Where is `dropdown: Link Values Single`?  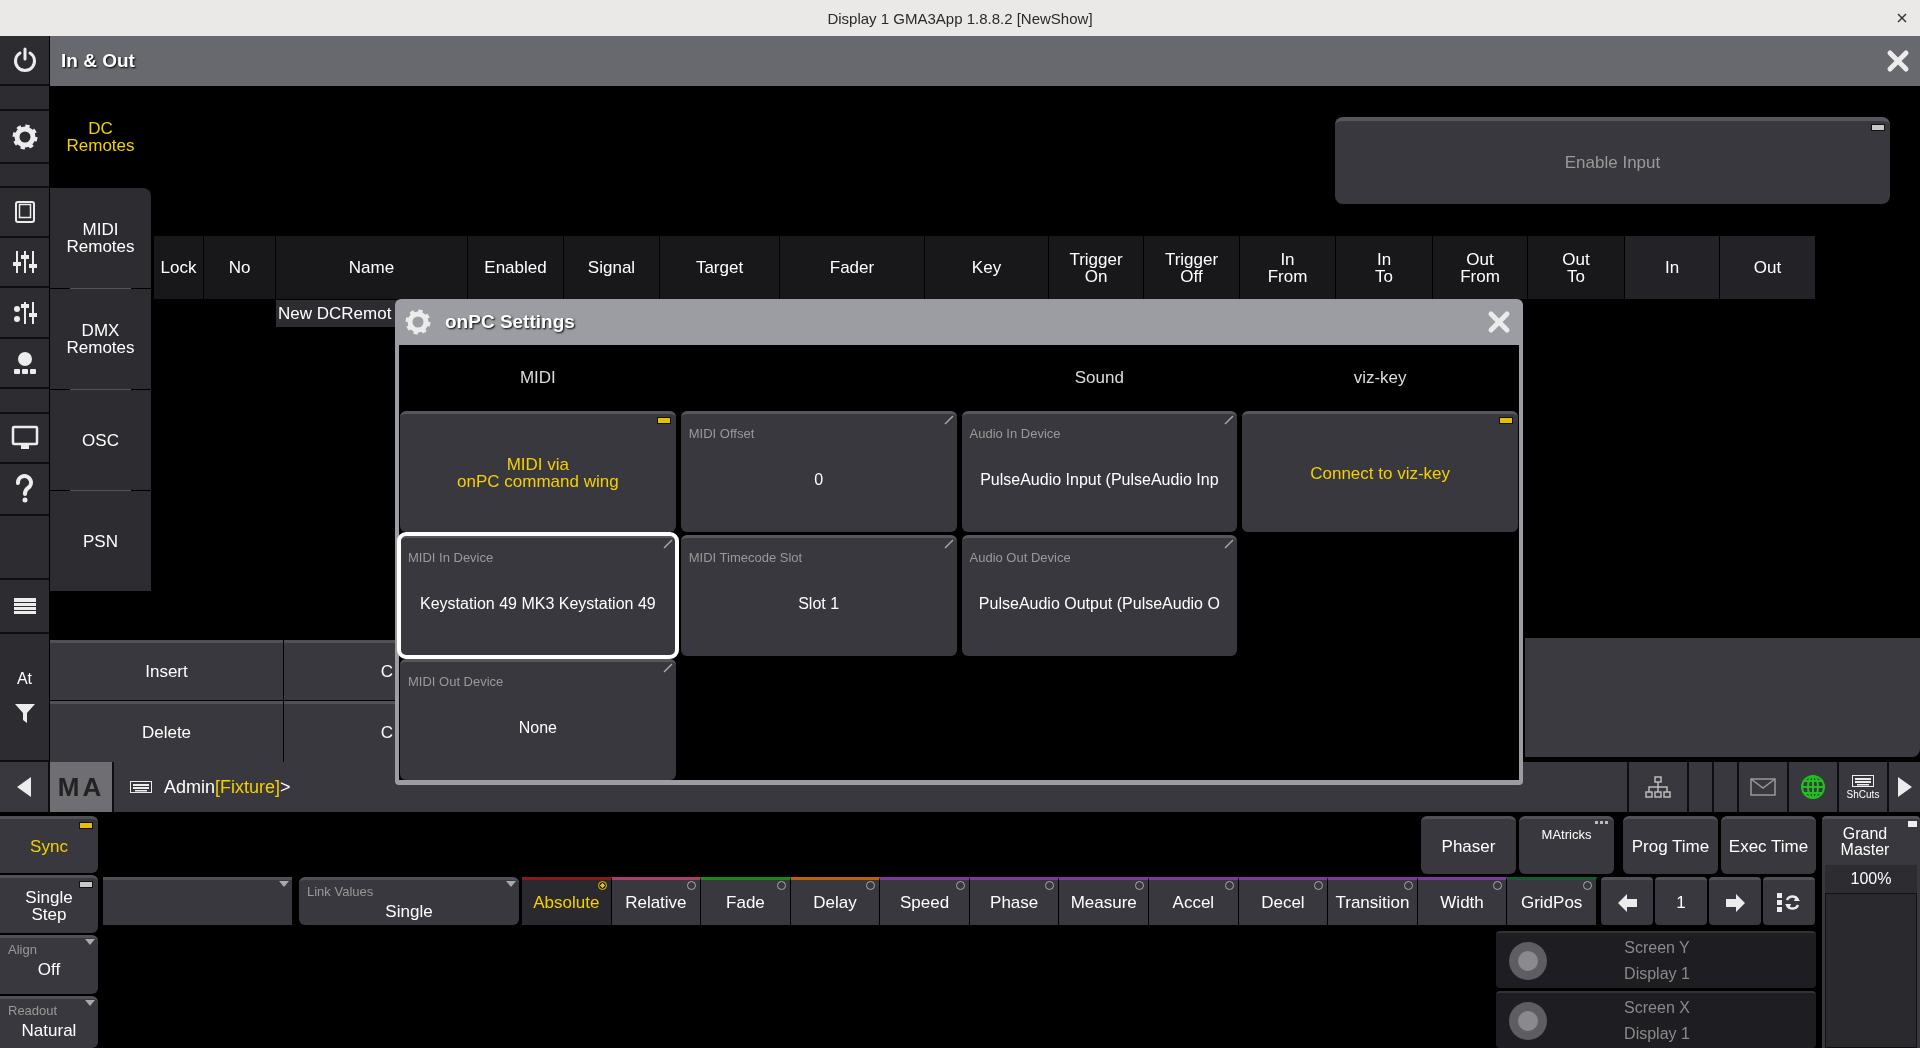
dropdown: Link Values Single is located at coordinates (409, 901).